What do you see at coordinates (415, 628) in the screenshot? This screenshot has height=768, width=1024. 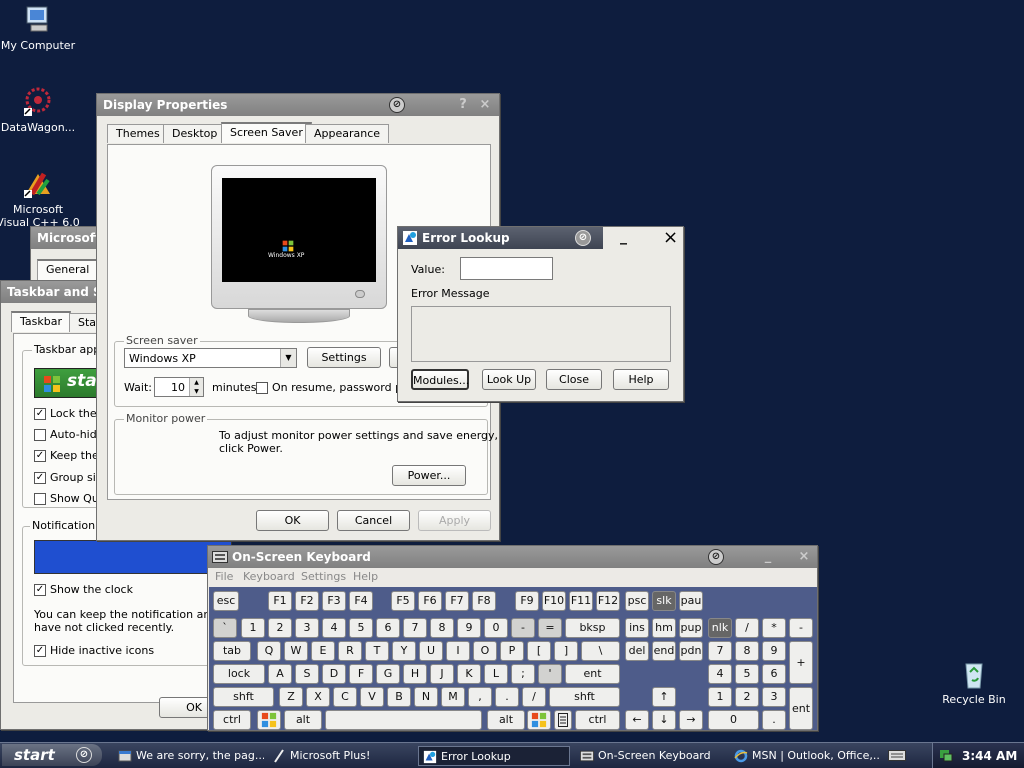 I see `key-7: 7` at bounding box center [415, 628].